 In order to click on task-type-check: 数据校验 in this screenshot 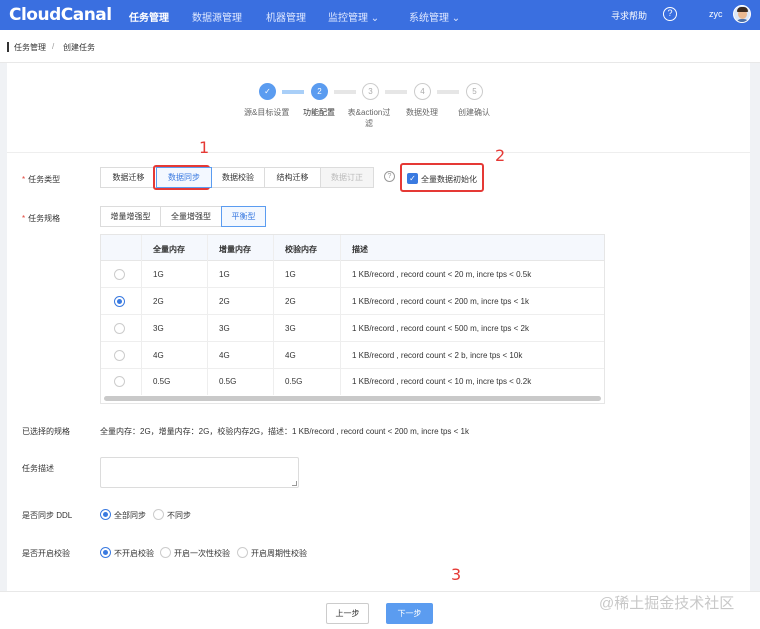, I will do `click(238, 177)`.